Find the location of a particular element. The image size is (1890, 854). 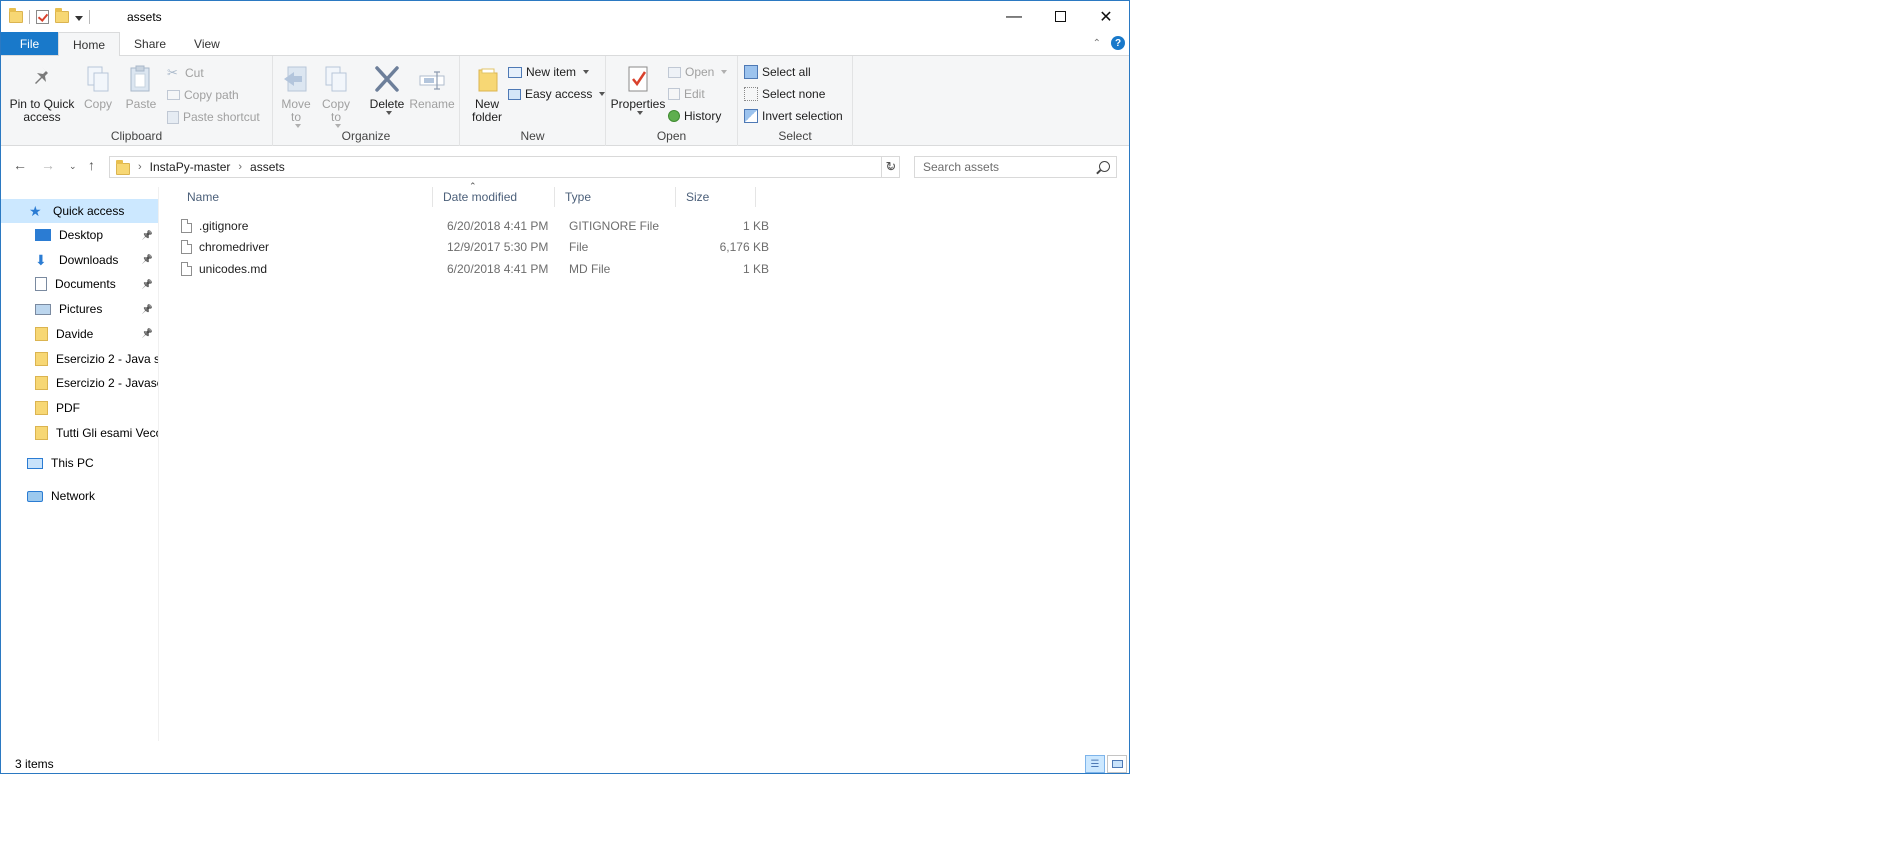

nav-item: Desktop 📌 is located at coordinates (79, 235).